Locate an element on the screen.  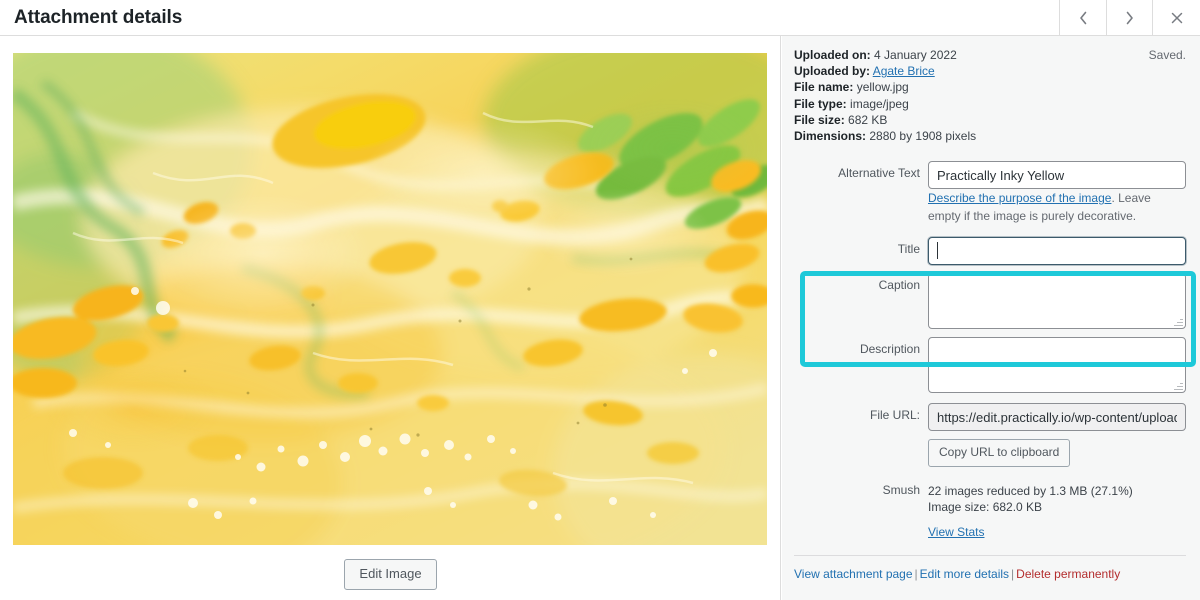
setting-description: Description is located at coordinates (990, 365).